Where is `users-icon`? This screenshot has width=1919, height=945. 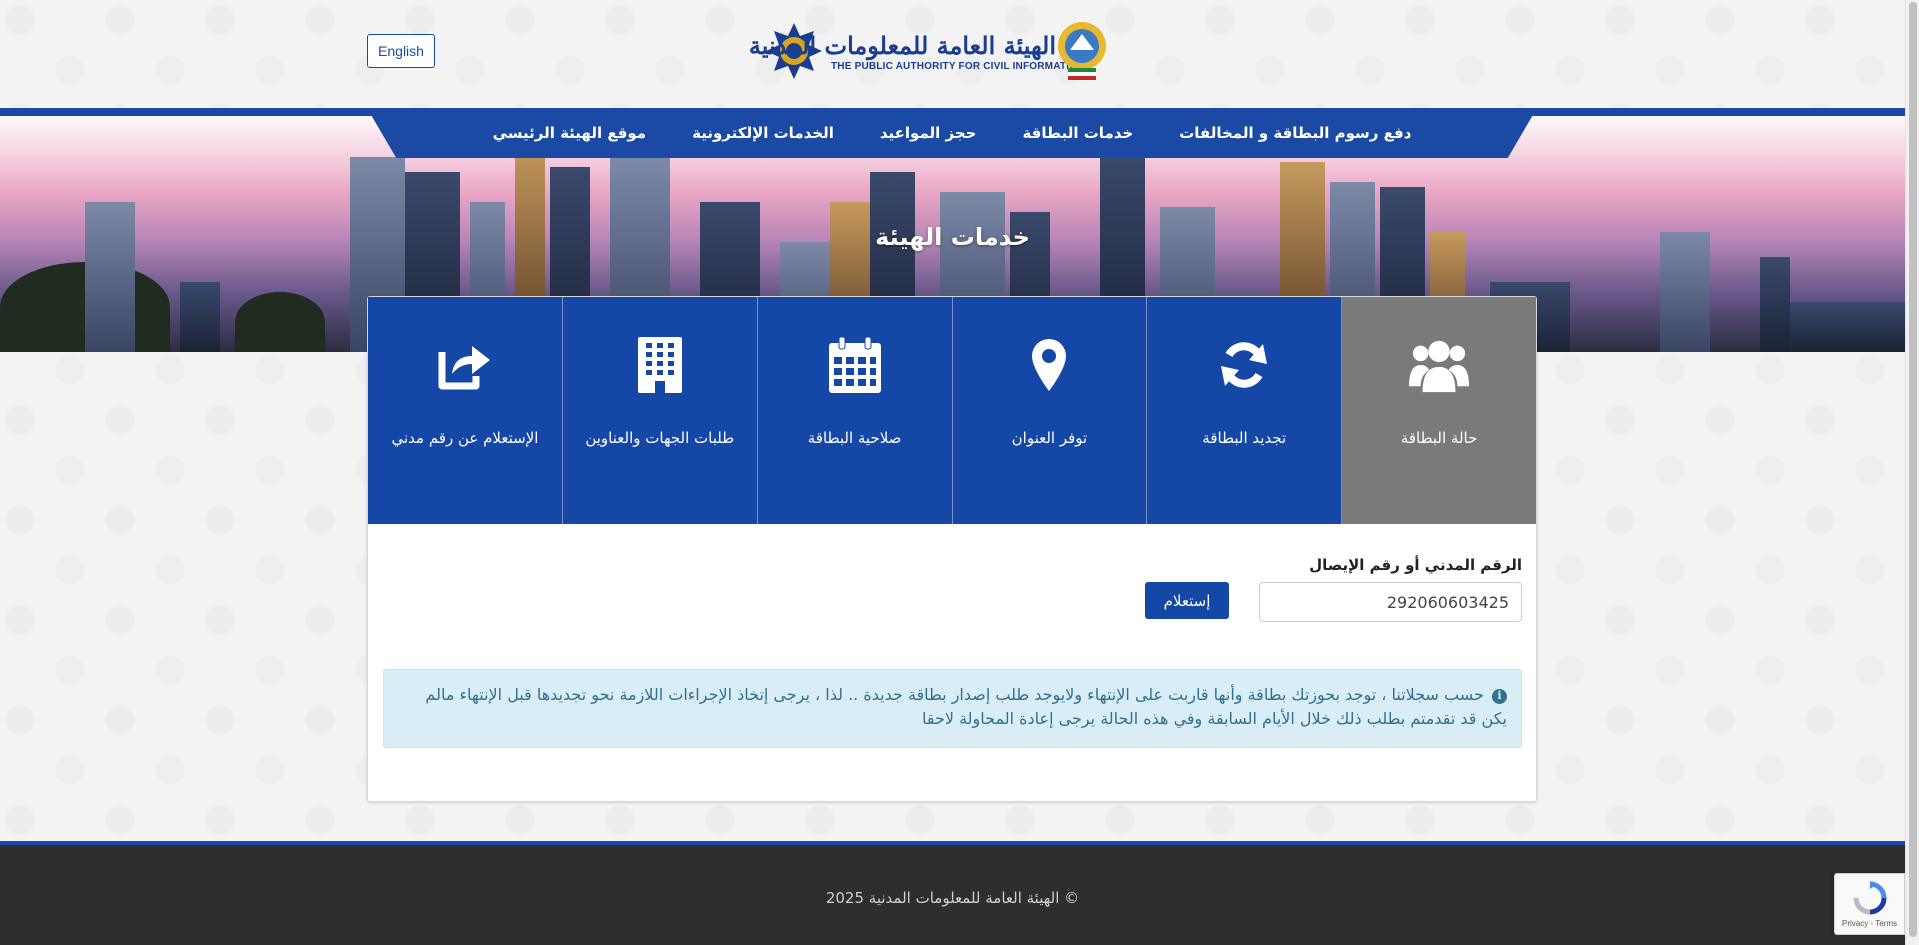
users-icon is located at coordinates (1439, 365).